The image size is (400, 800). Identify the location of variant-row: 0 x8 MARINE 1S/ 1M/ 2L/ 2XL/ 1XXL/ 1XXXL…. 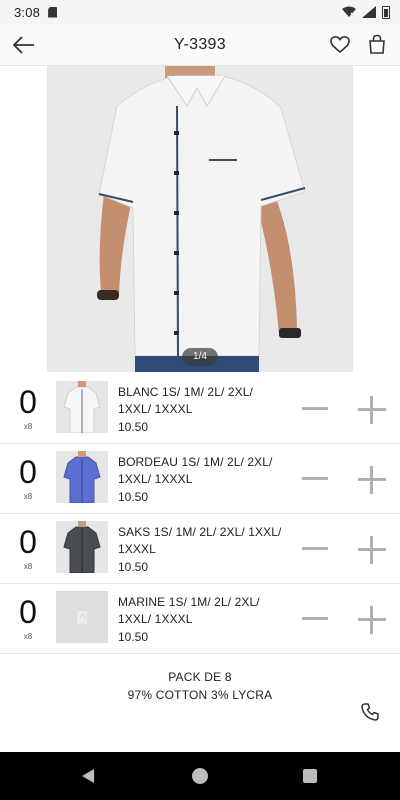
(200, 619).